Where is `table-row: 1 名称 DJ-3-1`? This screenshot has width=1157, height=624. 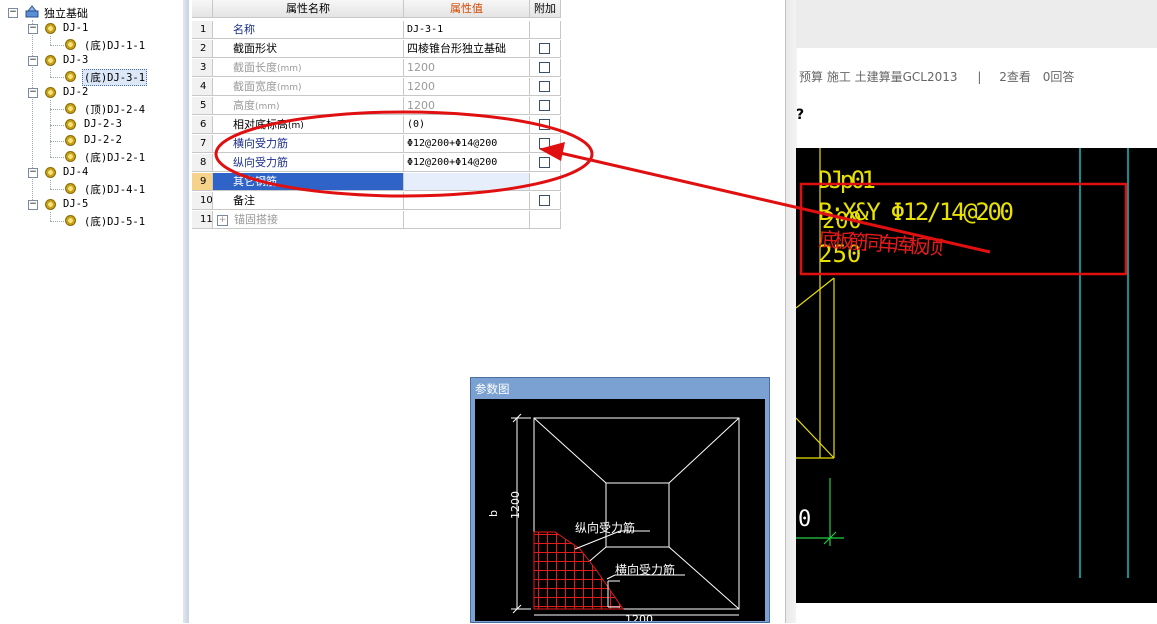
table-row: 1 名称 DJ-3-1 is located at coordinates (376, 30).